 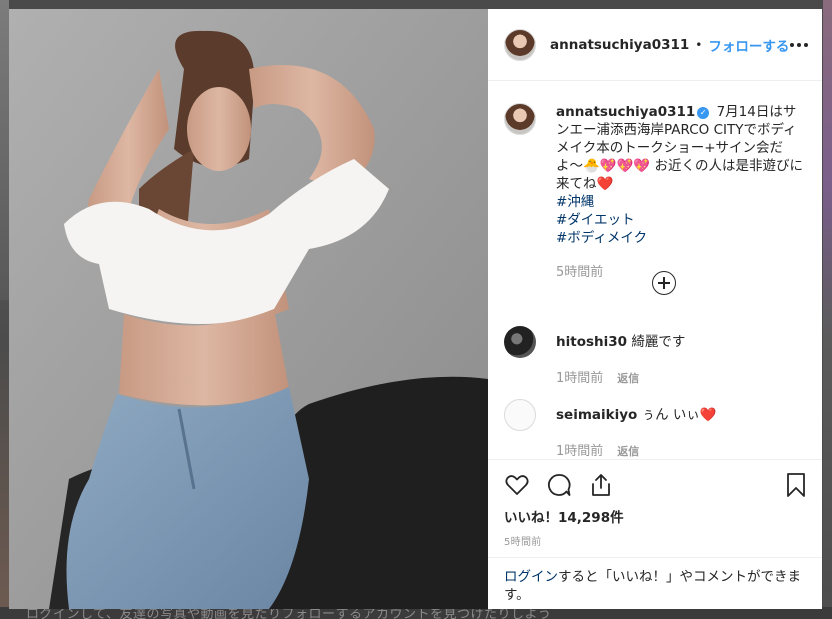 What do you see at coordinates (531, 577) in the screenshot?
I see `login-link: ログイン` at bounding box center [531, 577].